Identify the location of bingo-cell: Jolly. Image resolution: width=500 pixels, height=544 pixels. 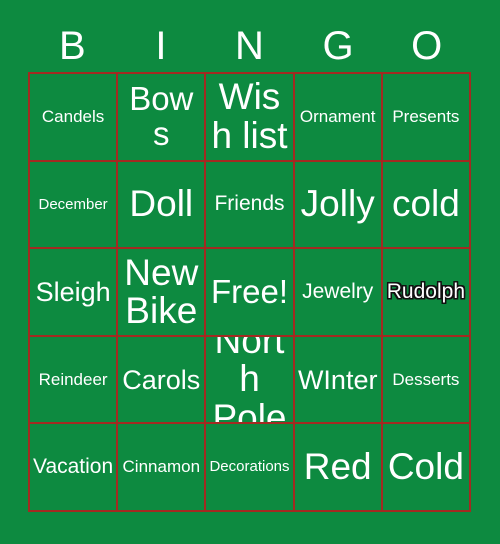
(338, 205).